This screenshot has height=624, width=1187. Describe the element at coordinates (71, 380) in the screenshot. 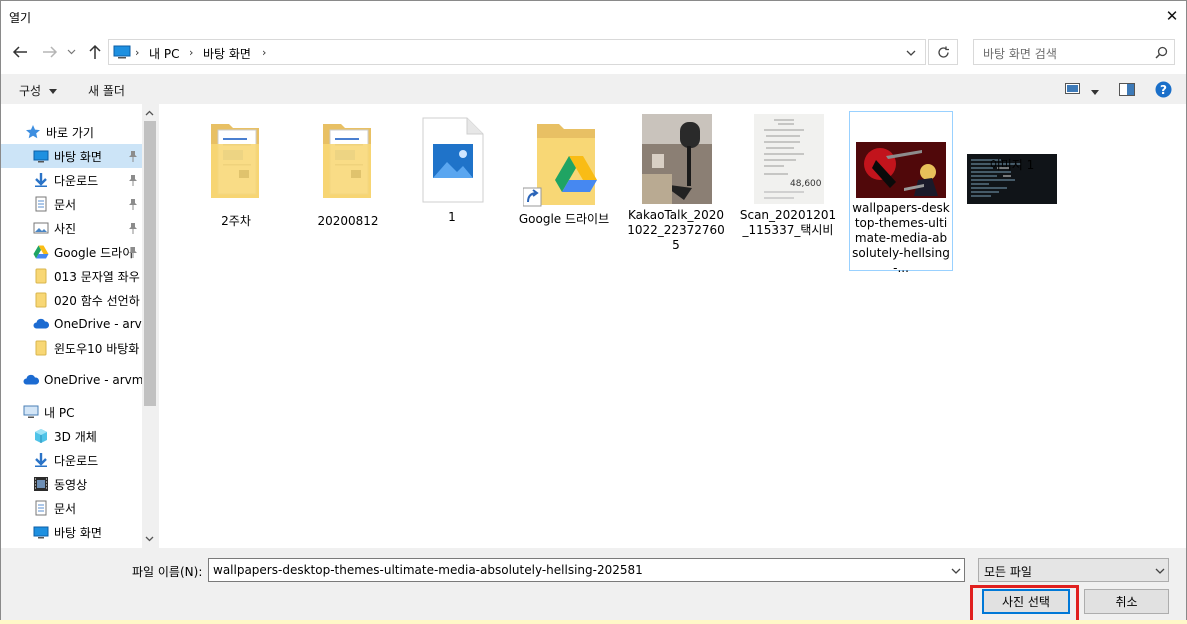

I see `sidebar-item: OneDrive - arvmc` at that location.